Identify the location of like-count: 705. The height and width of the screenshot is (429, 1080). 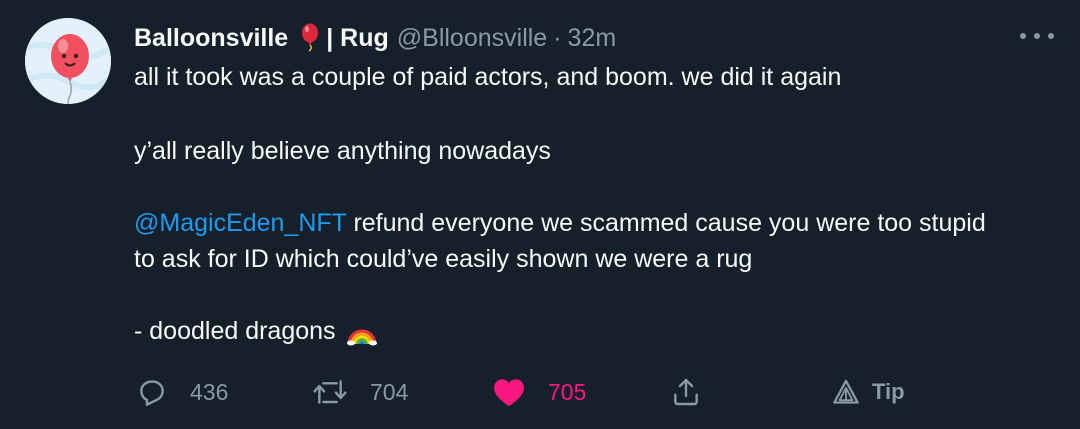
(567, 391).